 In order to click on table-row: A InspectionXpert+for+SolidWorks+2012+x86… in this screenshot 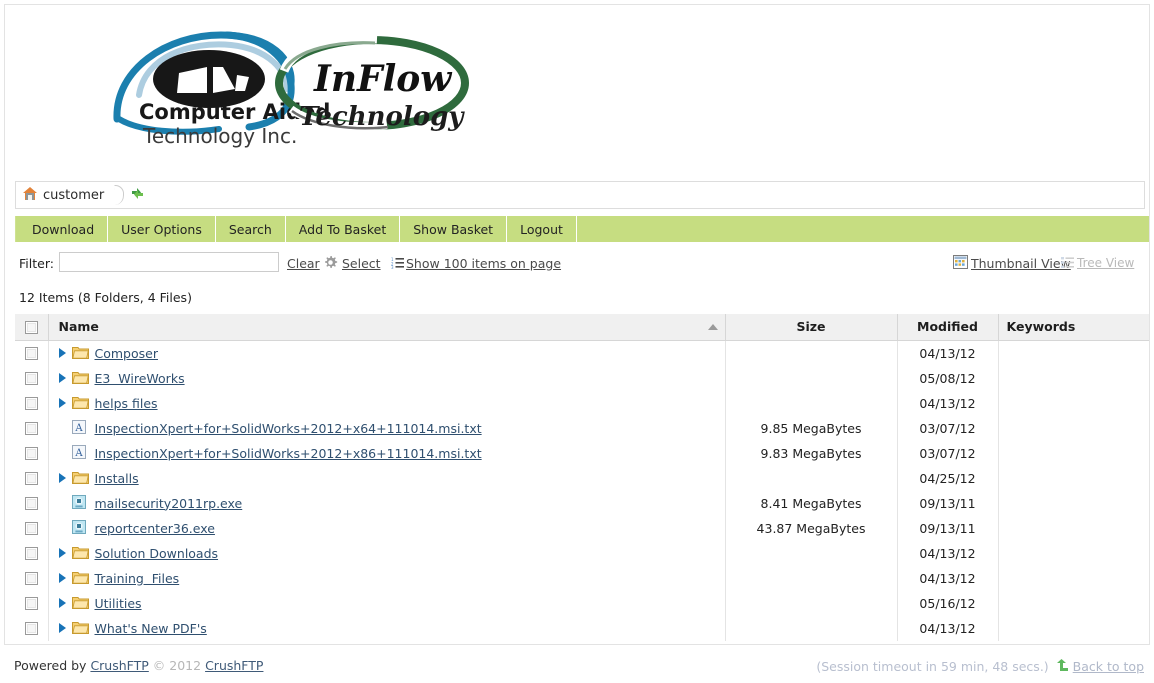, I will do `click(582, 453)`.